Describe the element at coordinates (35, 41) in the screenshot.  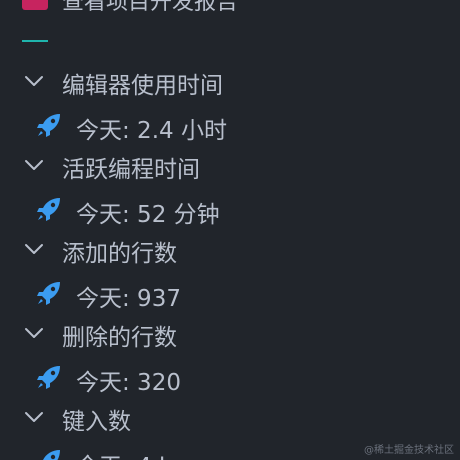
I see `accent-divider` at that location.